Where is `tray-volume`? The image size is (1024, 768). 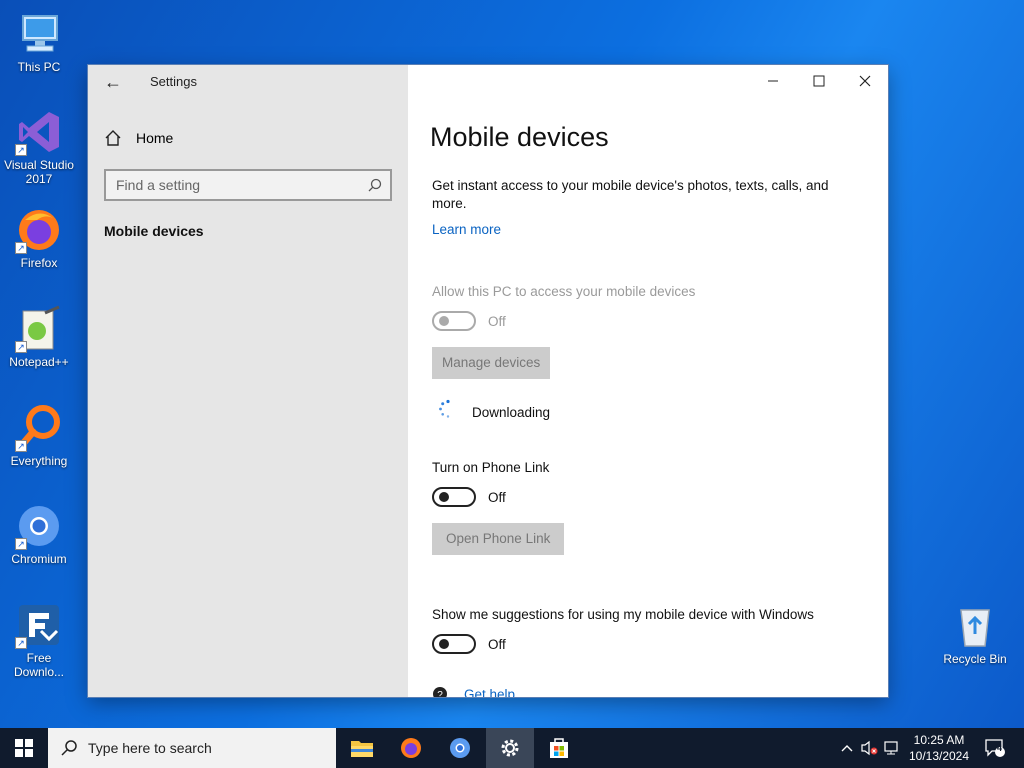 tray-volume is located at coordinates (869, 748).